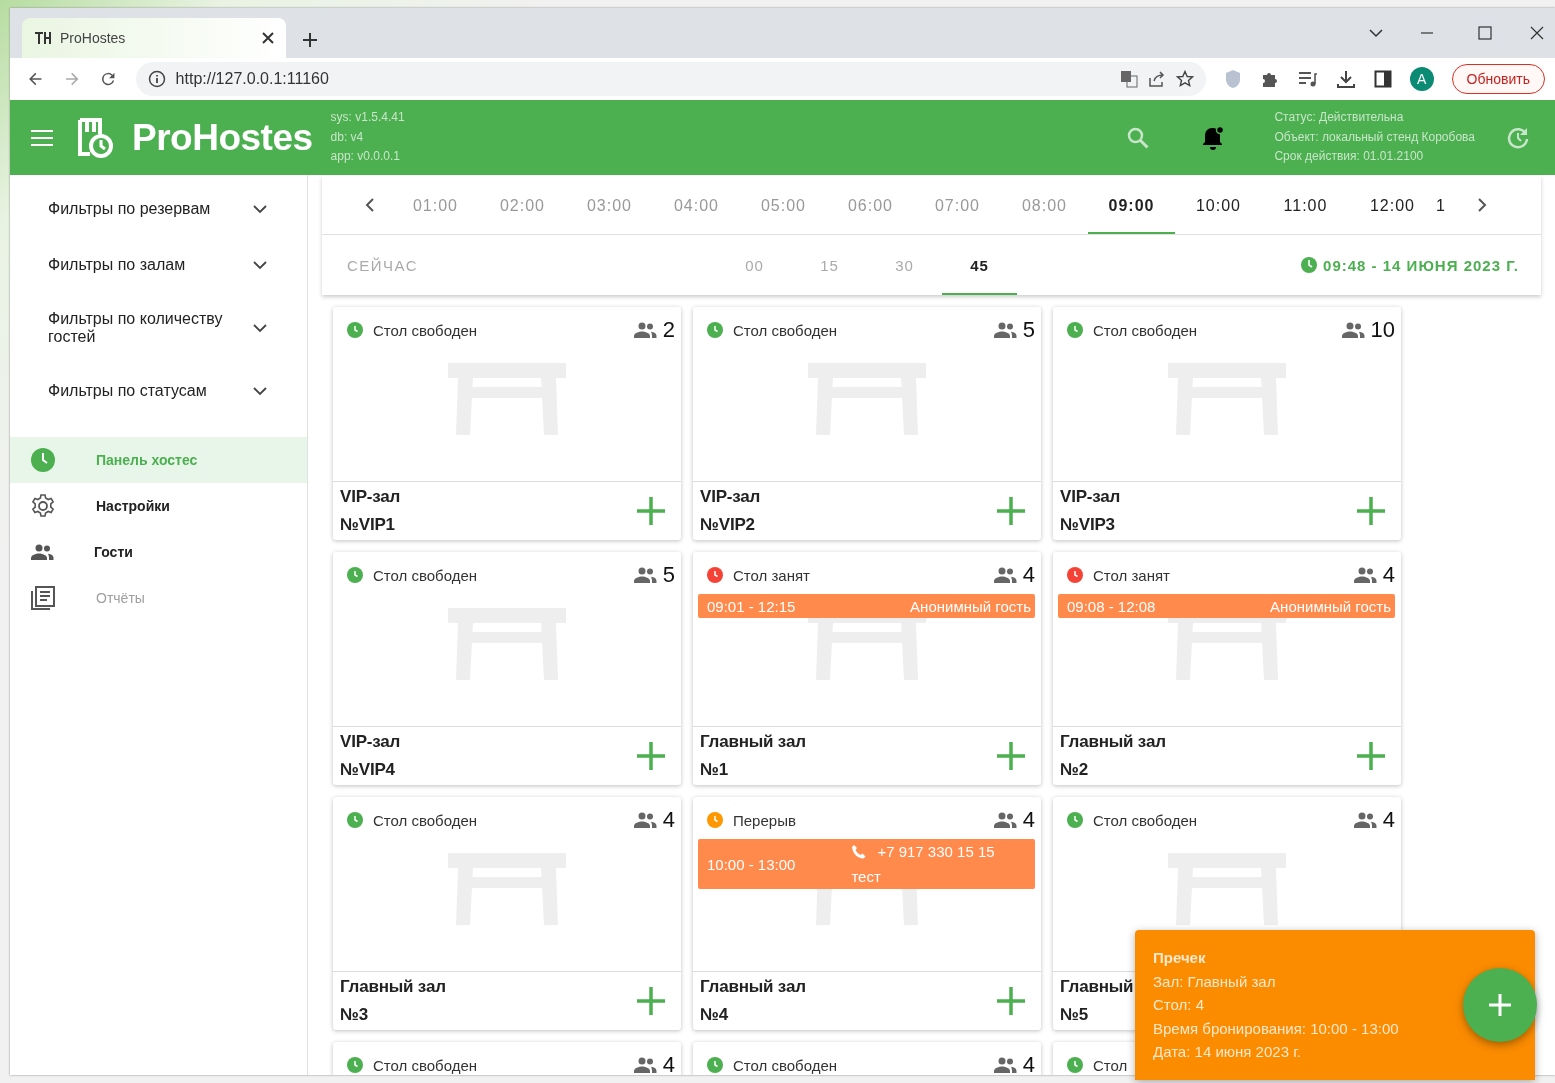 The height and width of the screenshot is (1083, 1555). What do you see at coordinates (154, 38) in the screenshot?
I see `browser-tab: ProHostes` at bounding box center [154, 38].